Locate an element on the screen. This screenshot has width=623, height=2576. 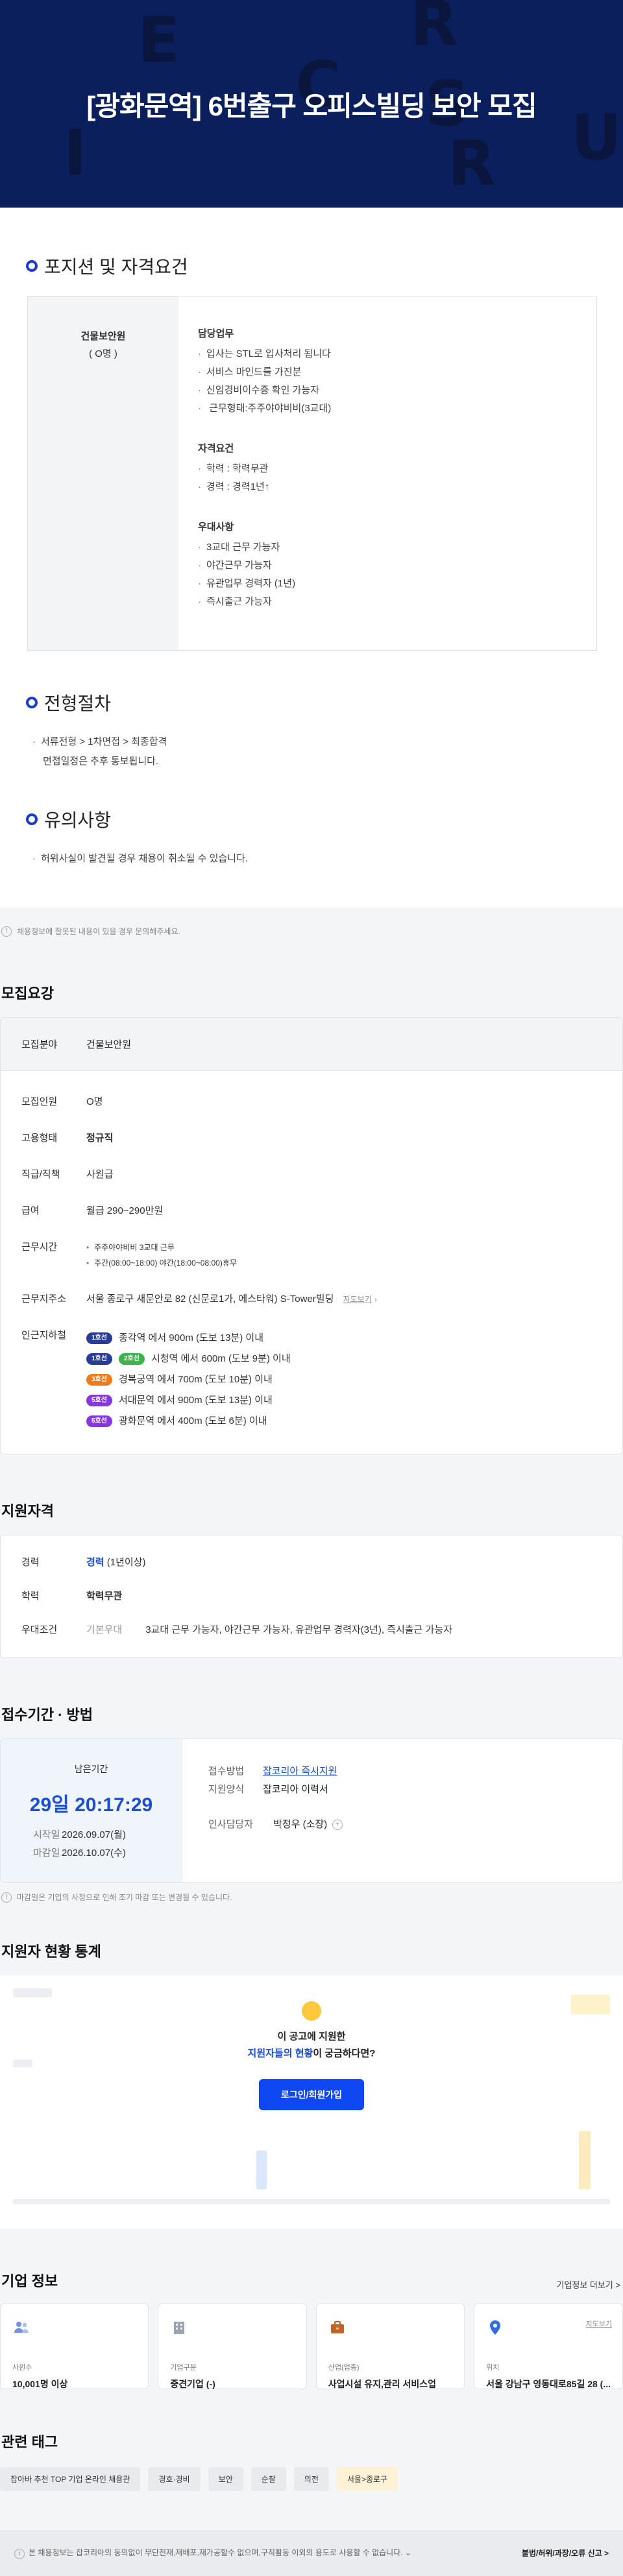
hero-decor: I is located at coordinates (75, 153).